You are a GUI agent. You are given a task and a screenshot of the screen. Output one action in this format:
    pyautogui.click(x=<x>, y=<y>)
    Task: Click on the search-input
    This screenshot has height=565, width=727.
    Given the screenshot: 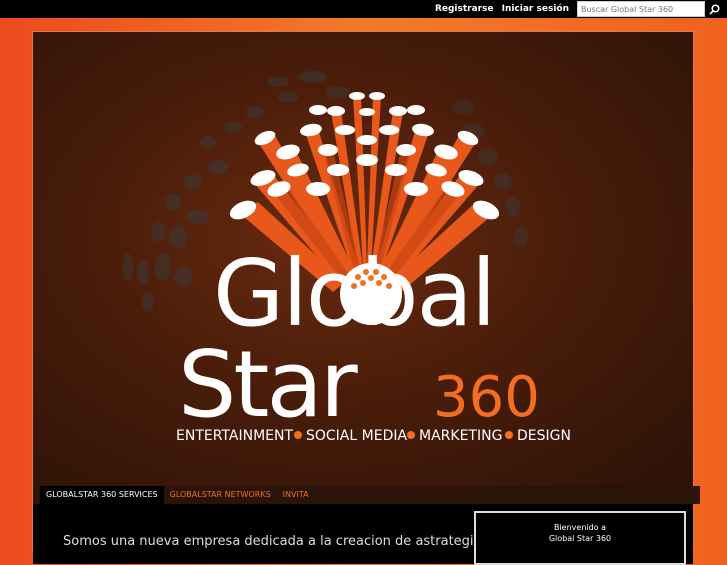 What is the action you would take?
    pyautogui.click(x=641, y=9)
    